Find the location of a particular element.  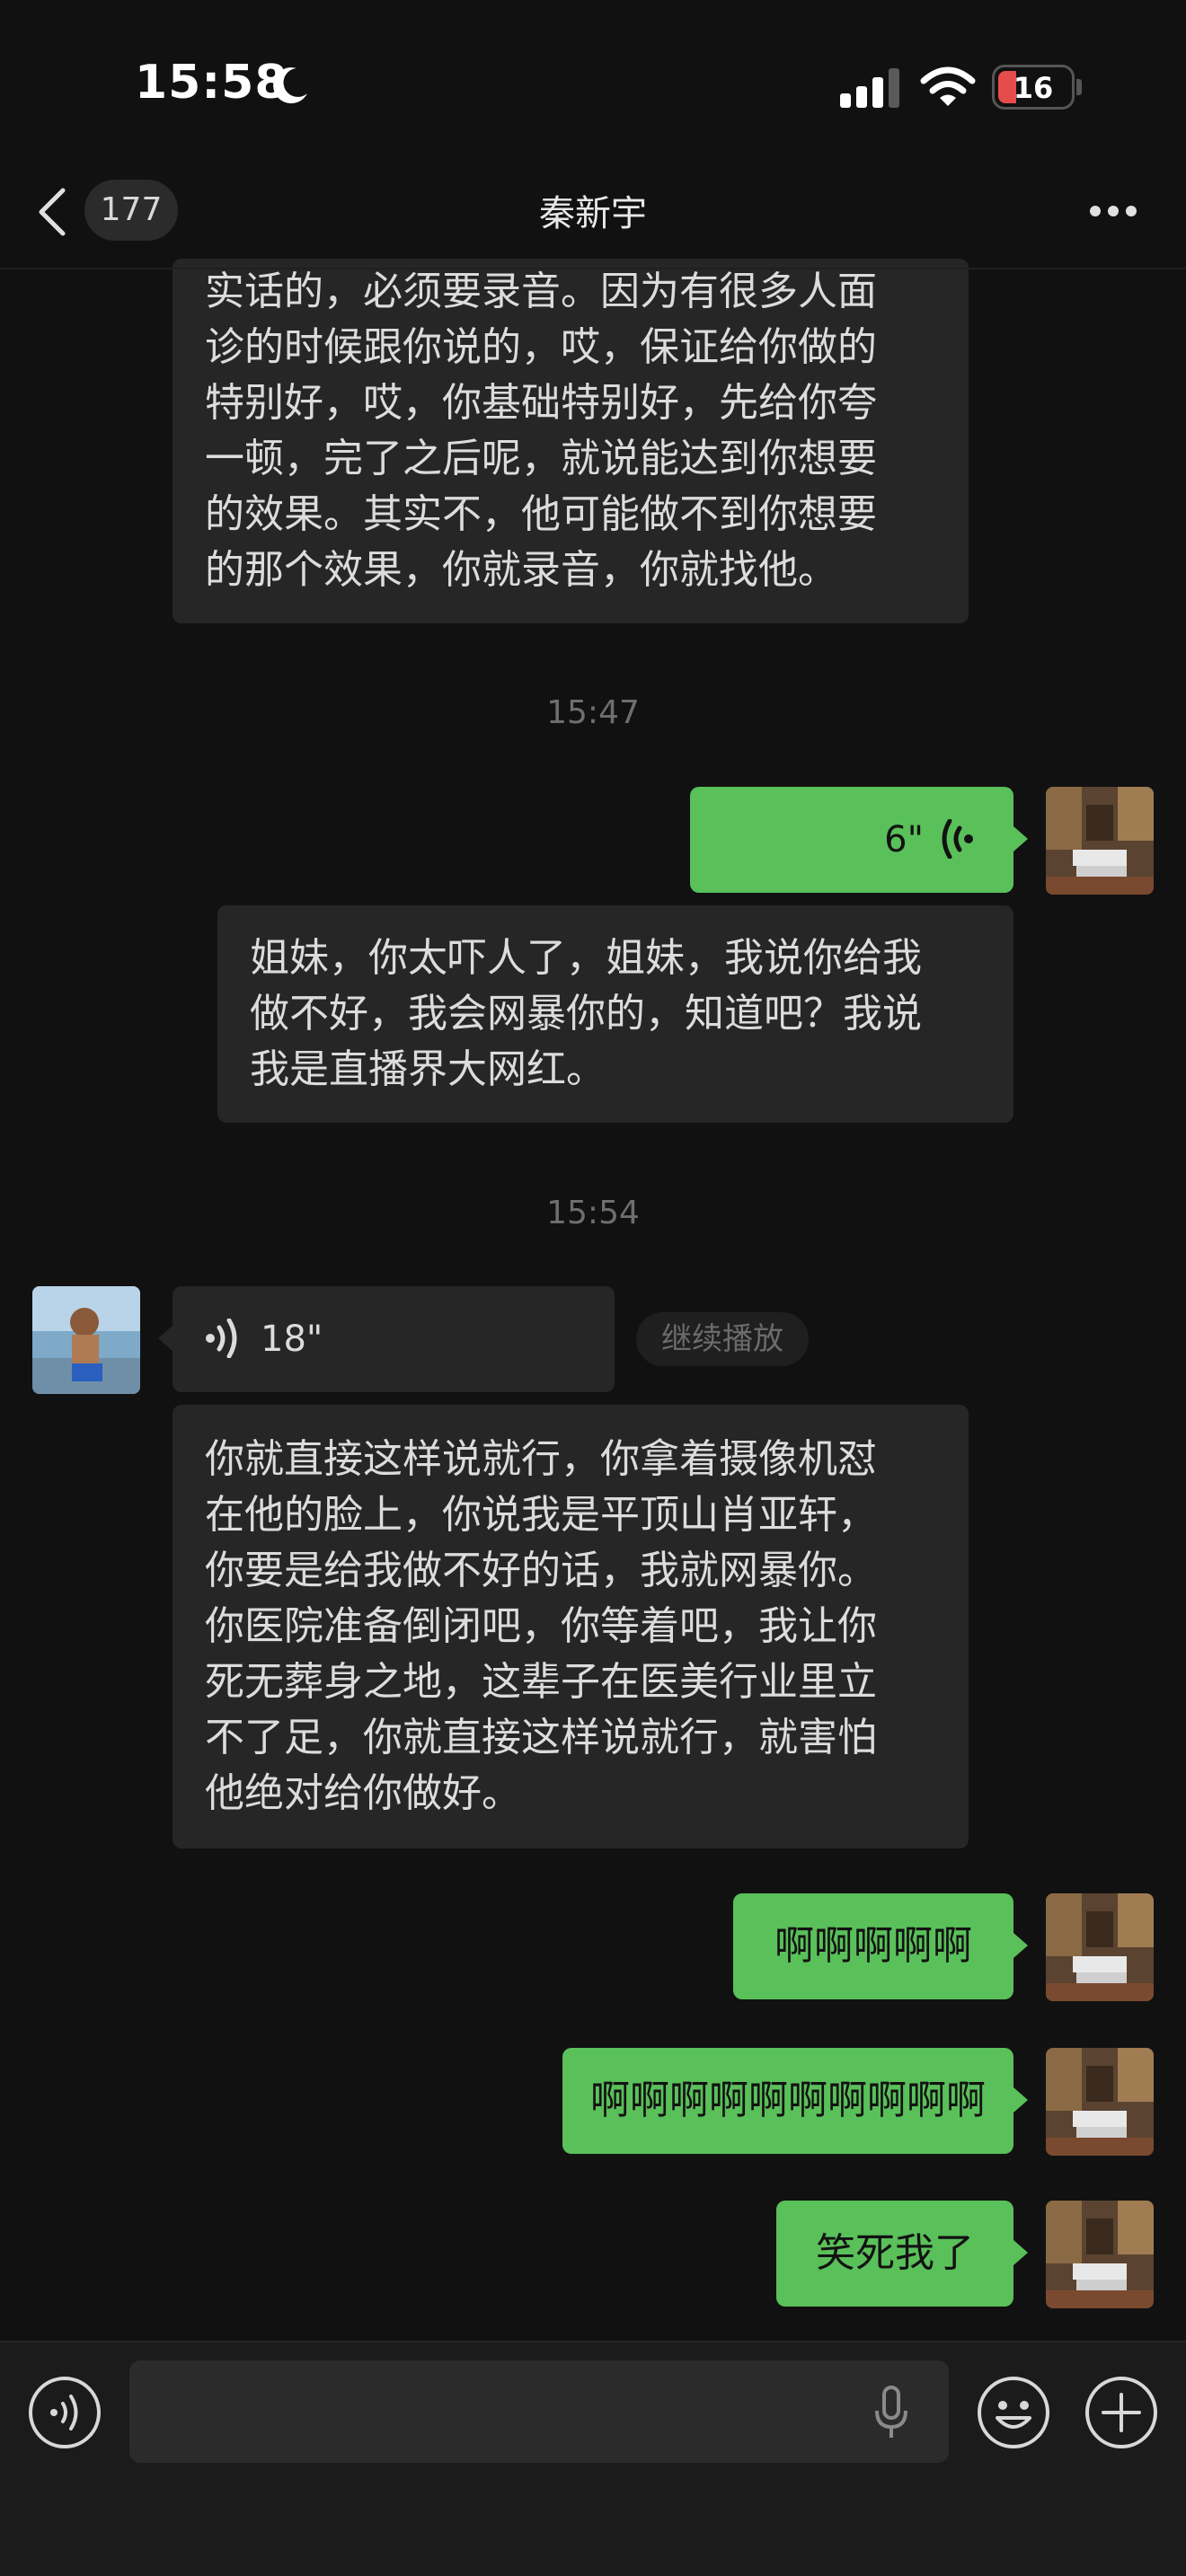

transcript-line: 在他的脸上，你说我是平顶山肖亚轩， is located at coordinates (541, 1515).